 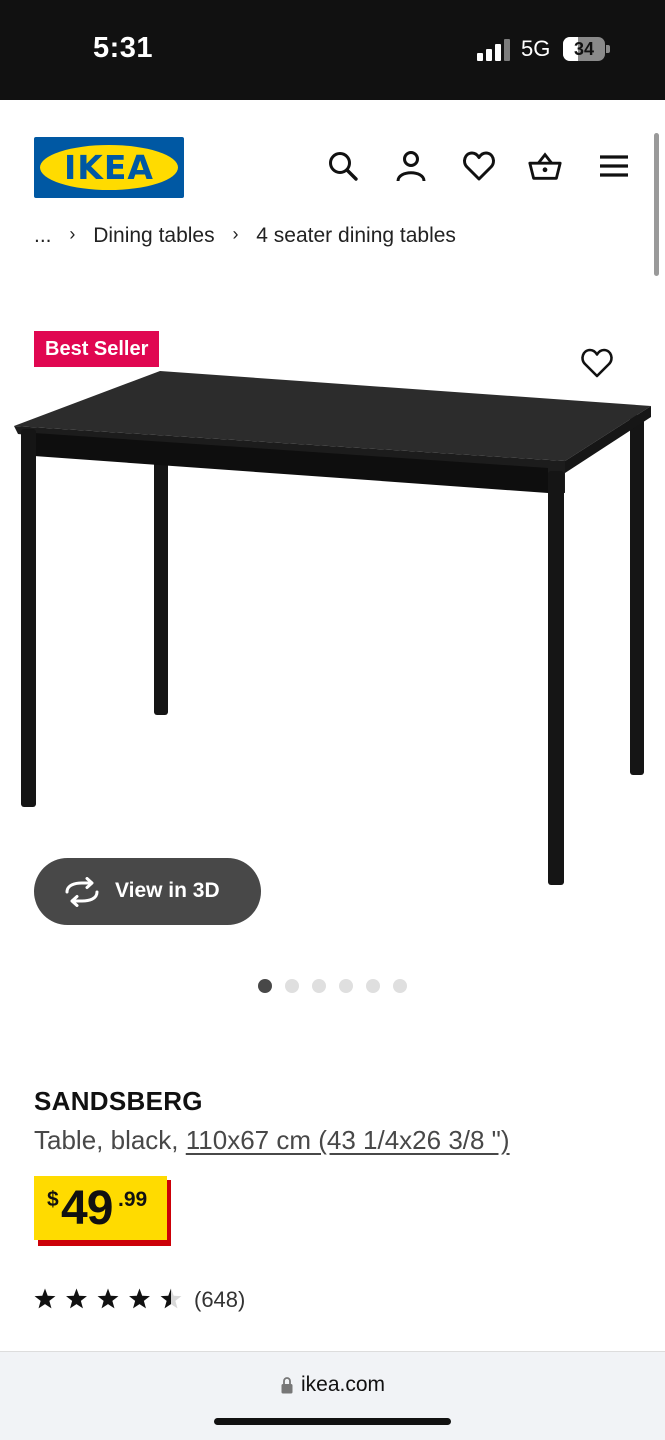 What do you see at coordinates (479, 166) in the screenshot?
I see `favourites-icon` at bounding box center [479, 166].